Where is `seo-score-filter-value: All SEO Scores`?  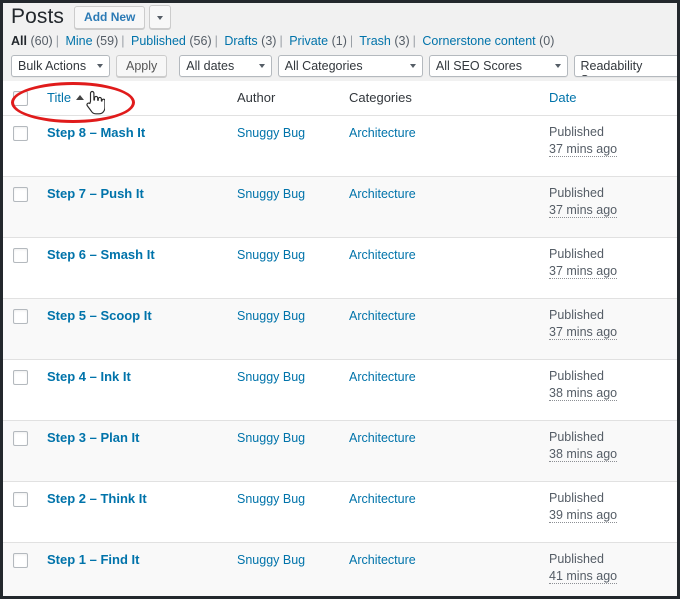
seo-score-filter-value: All SEO Scores is located at coordinates (479, 66).